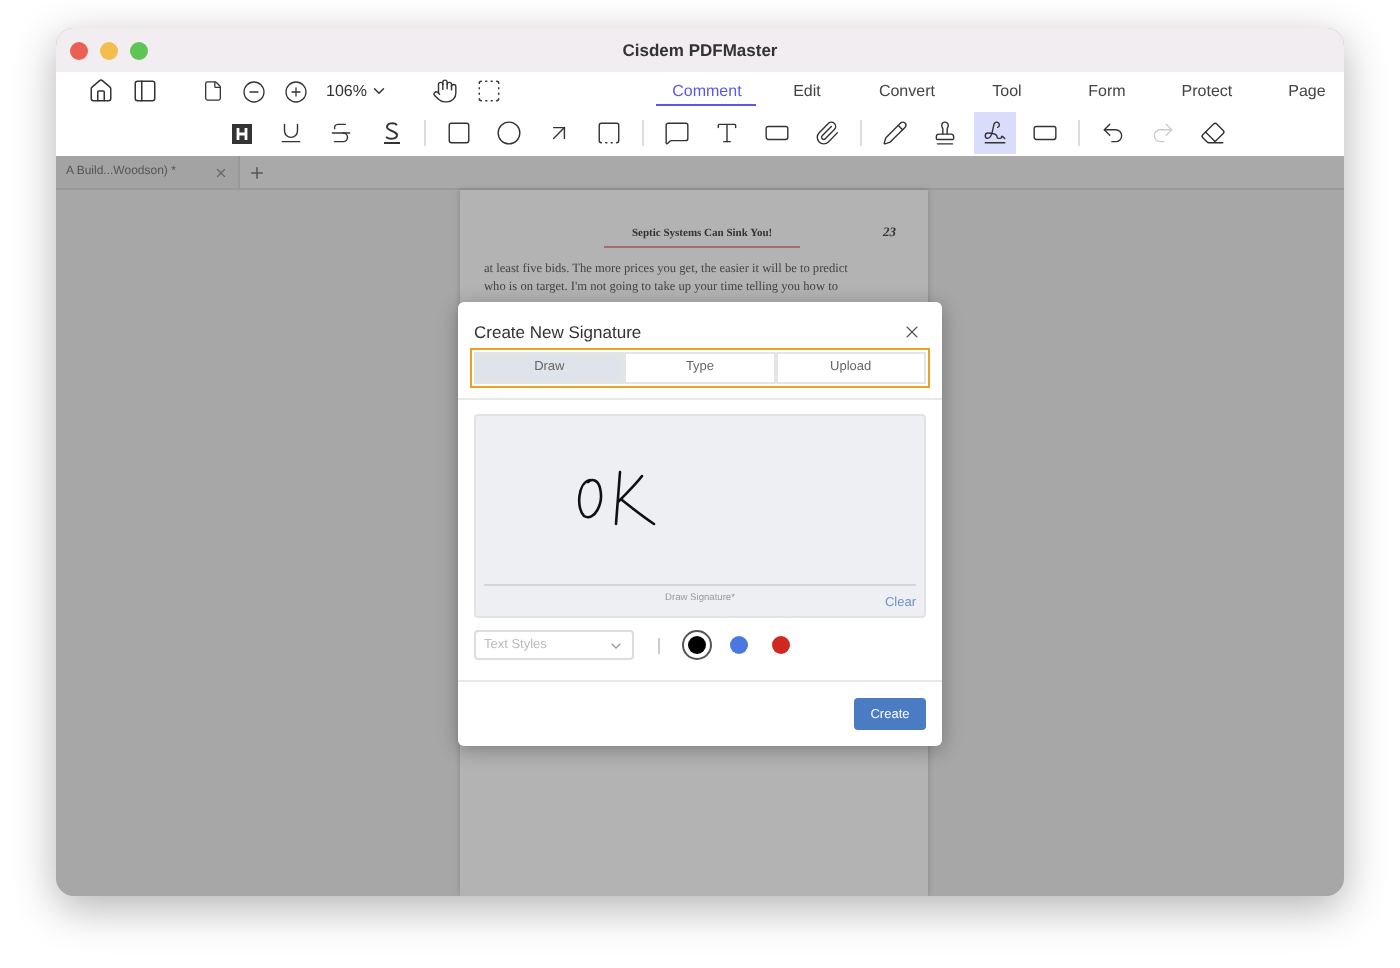 This screenshot has height=968, width=1400. Describe the element at coordinates (296, 91) in the screenshot. I see `zoom-in-icon` at that location.